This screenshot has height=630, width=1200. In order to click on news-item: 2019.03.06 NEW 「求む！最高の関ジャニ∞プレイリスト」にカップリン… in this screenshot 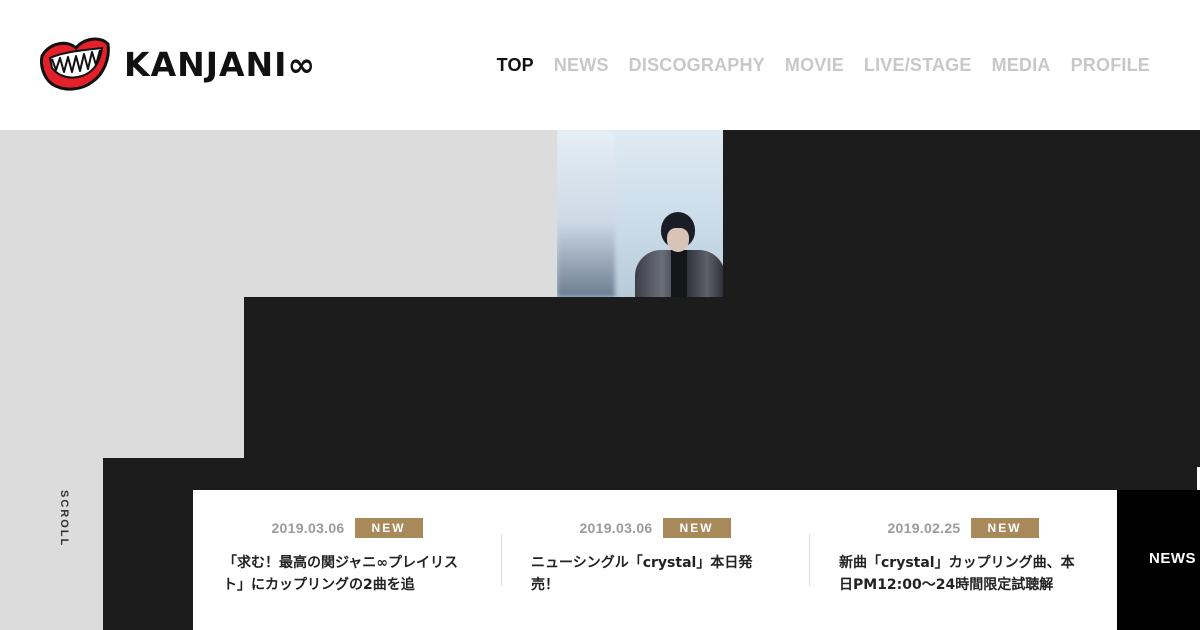, I will do `click(347, 560)`.